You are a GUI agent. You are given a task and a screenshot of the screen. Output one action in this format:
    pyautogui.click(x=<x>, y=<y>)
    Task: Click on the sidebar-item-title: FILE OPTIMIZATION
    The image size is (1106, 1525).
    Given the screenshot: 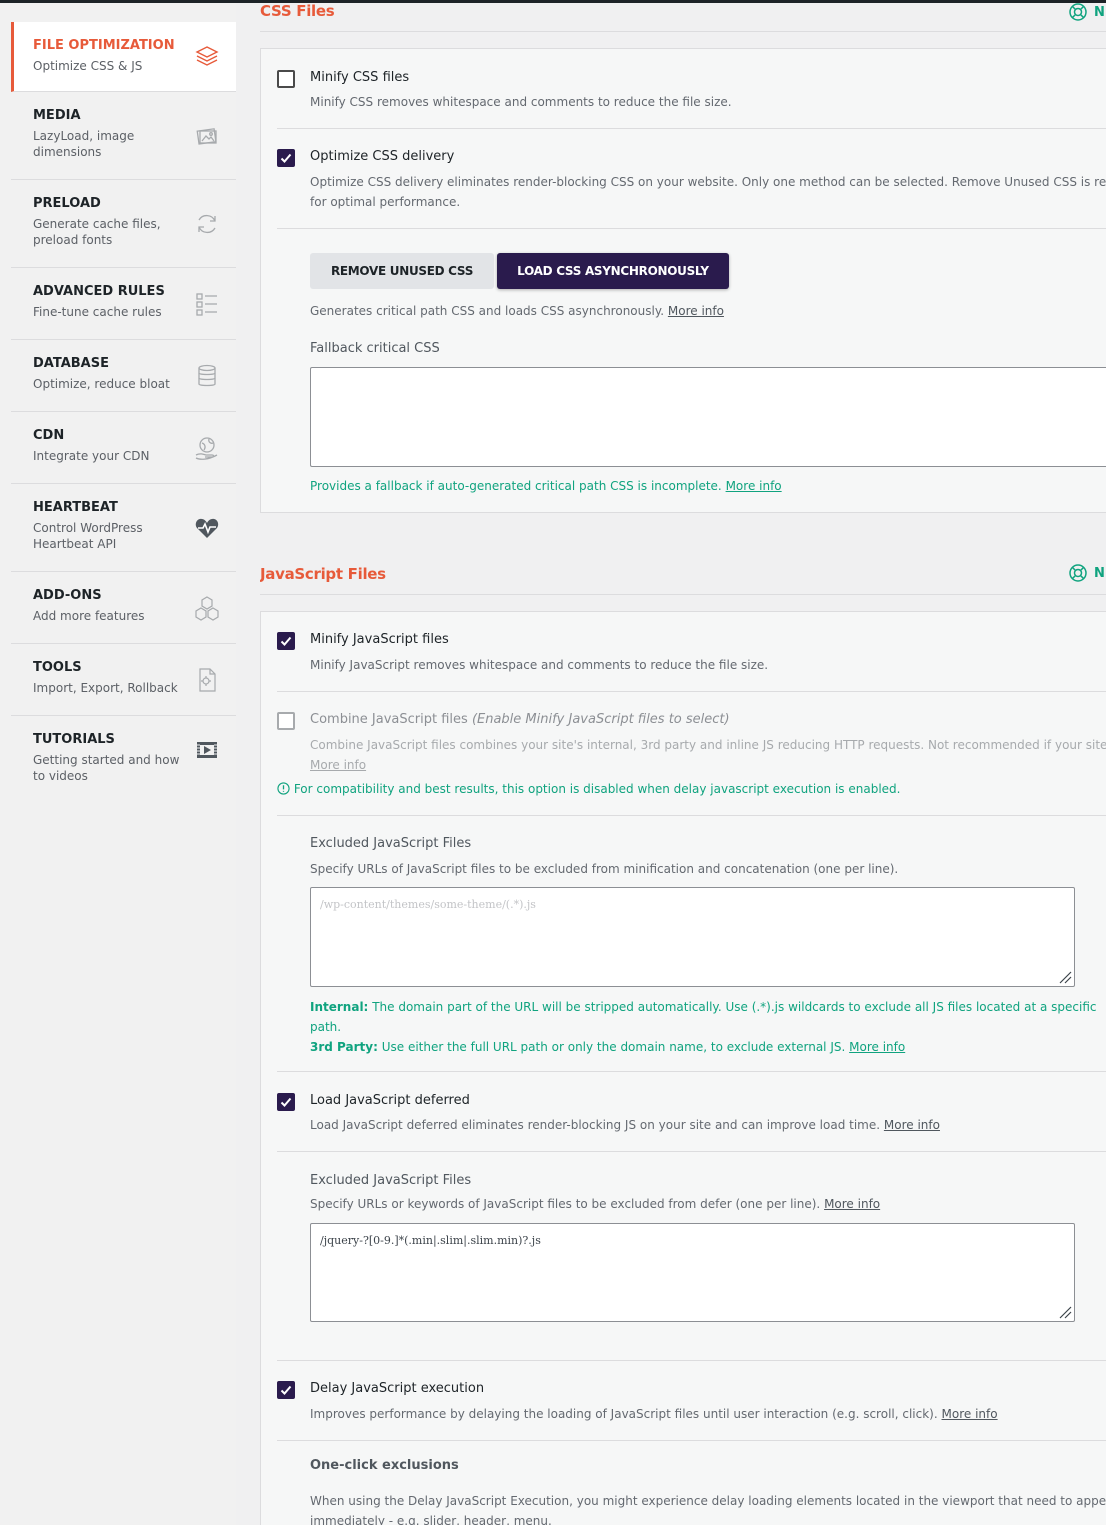 What is the action you would take?
    pyautogui.click(x=104, y=45)
    